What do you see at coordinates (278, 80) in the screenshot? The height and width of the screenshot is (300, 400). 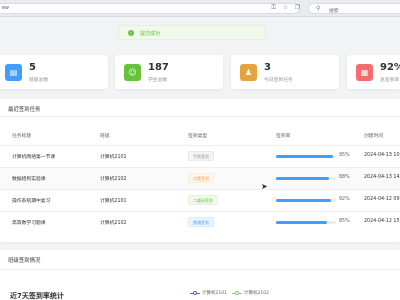 I see `stat-label: 今日签到任务` at bounding box center [278, 80].